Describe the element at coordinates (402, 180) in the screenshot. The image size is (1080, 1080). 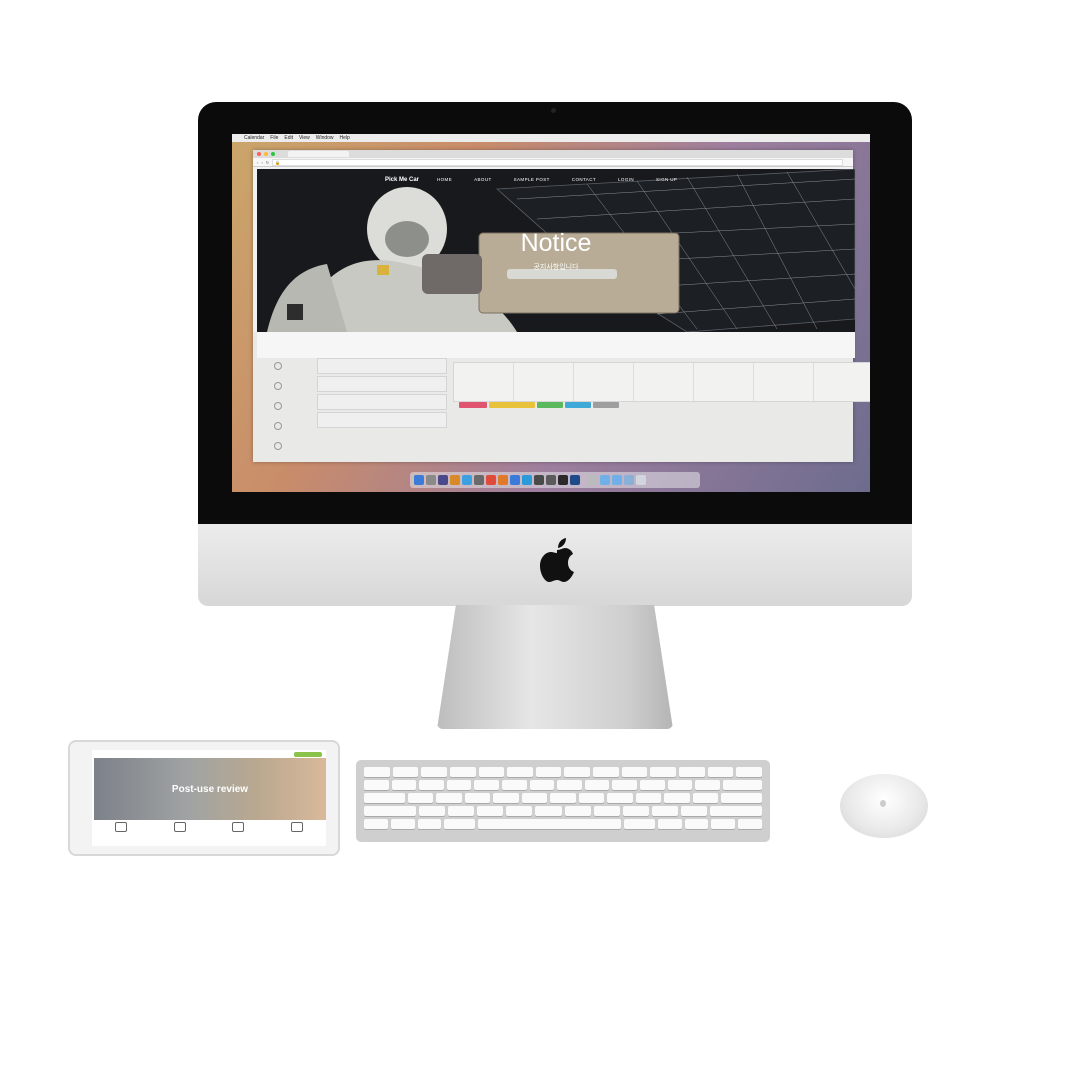
I see `site-brand: Pick Me Car` at that location.